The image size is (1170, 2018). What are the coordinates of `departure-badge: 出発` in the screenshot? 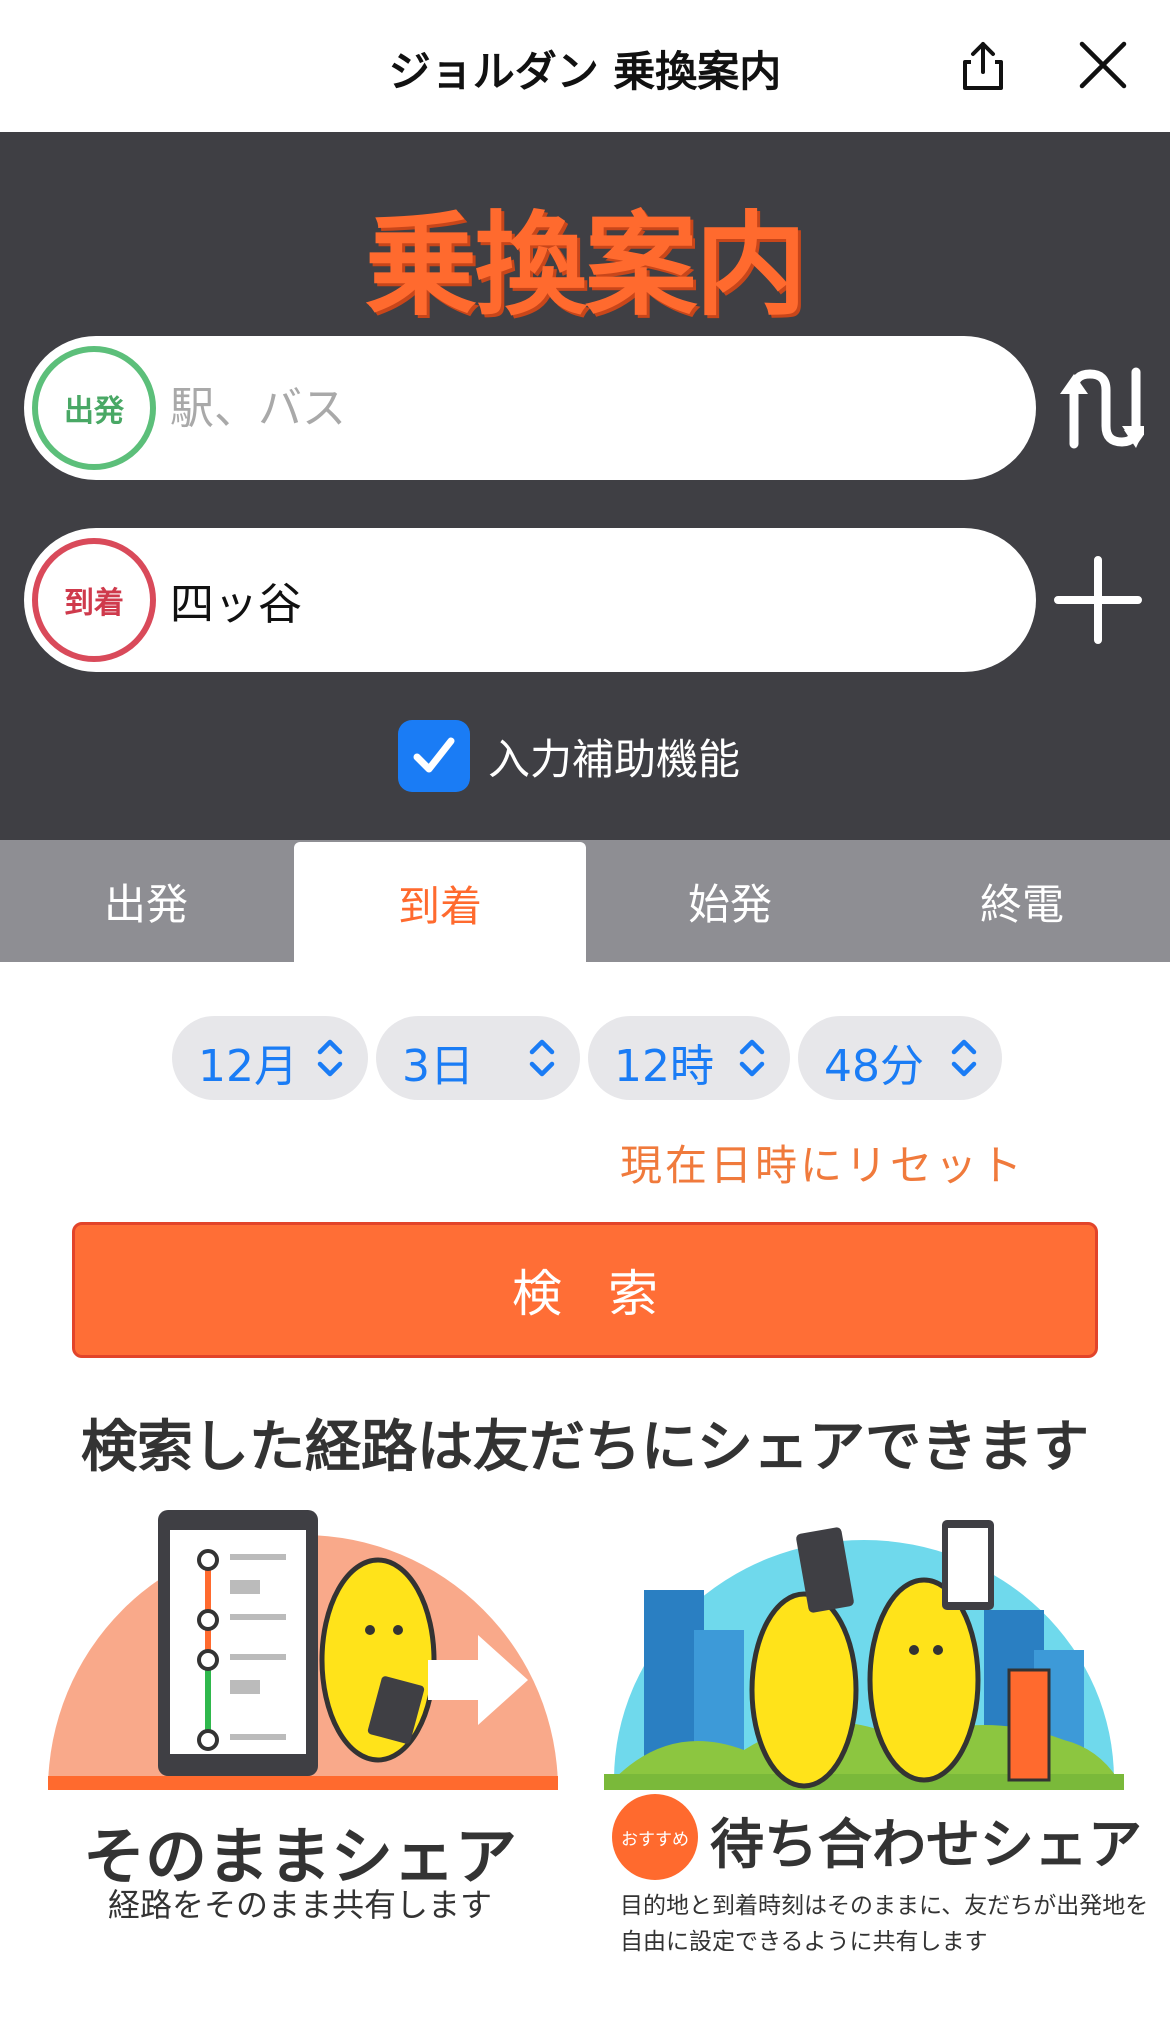 It's located at (94, 408).